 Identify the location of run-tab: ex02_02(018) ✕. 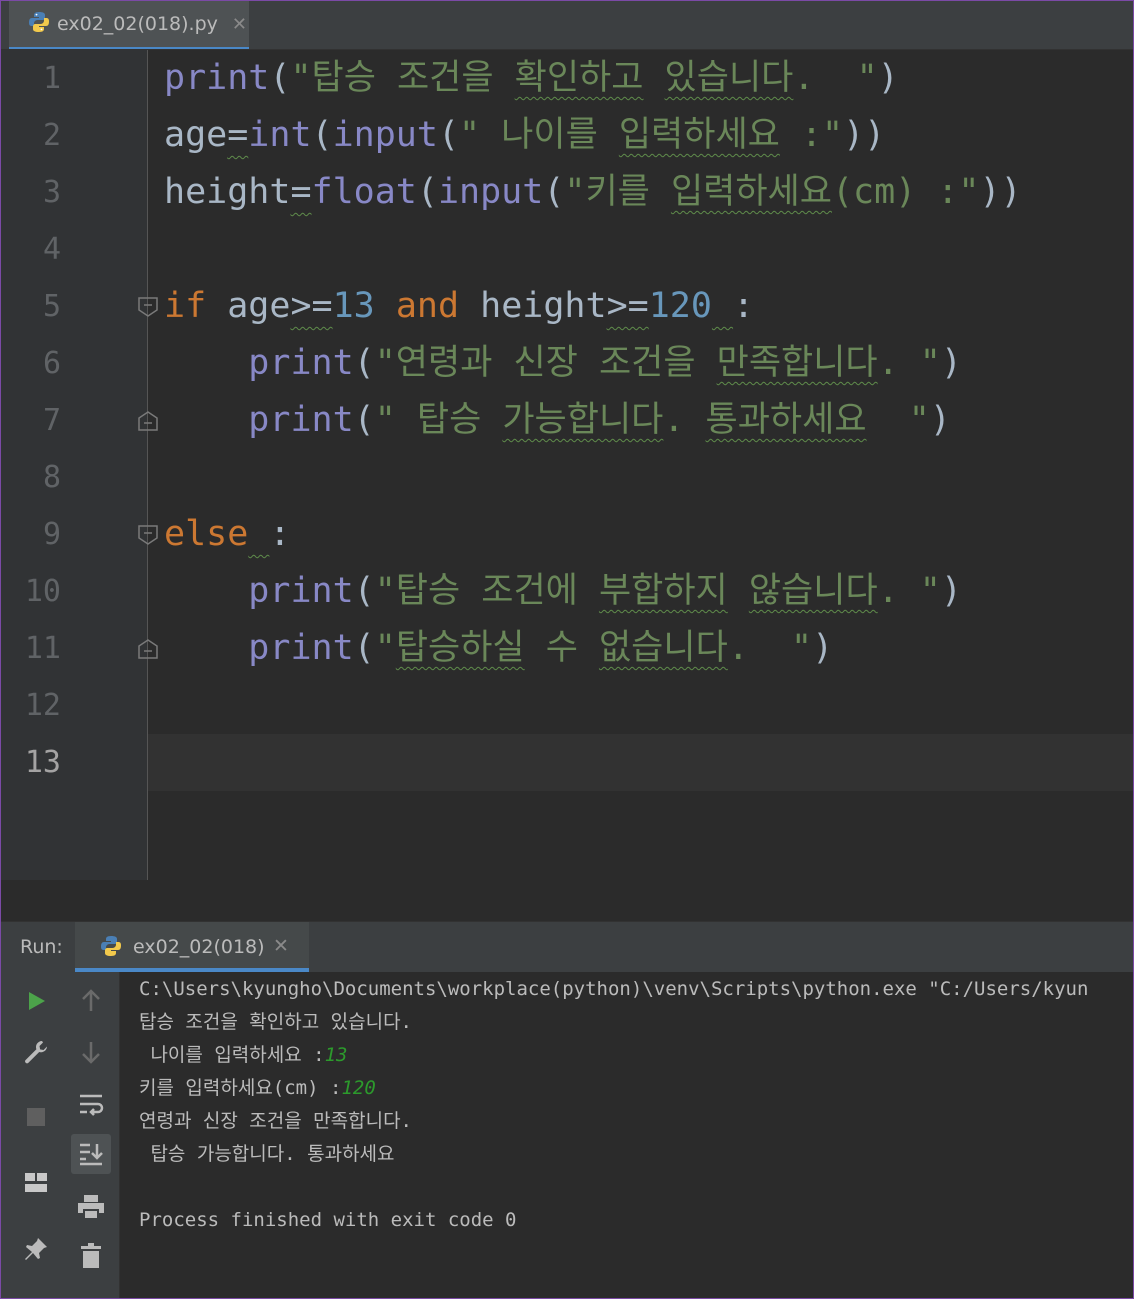
(192, 947).